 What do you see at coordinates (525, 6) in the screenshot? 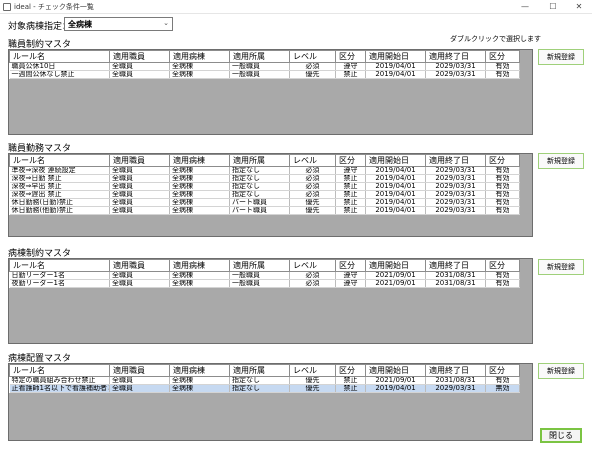
I see `minimize-button: —` at bounding box center [525, 6].